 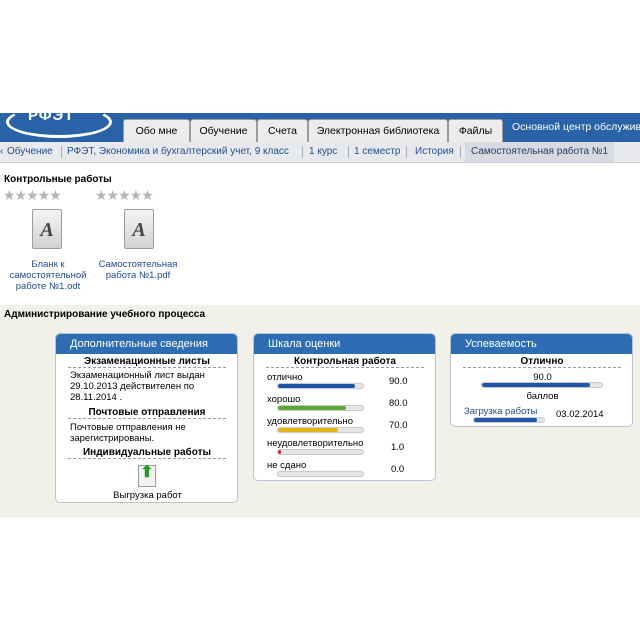 What do you see at coordinates (105, 314) in the screenshot?
I see `admin-title: Администрирование учебного процесса` at bounding box center [105, 314].